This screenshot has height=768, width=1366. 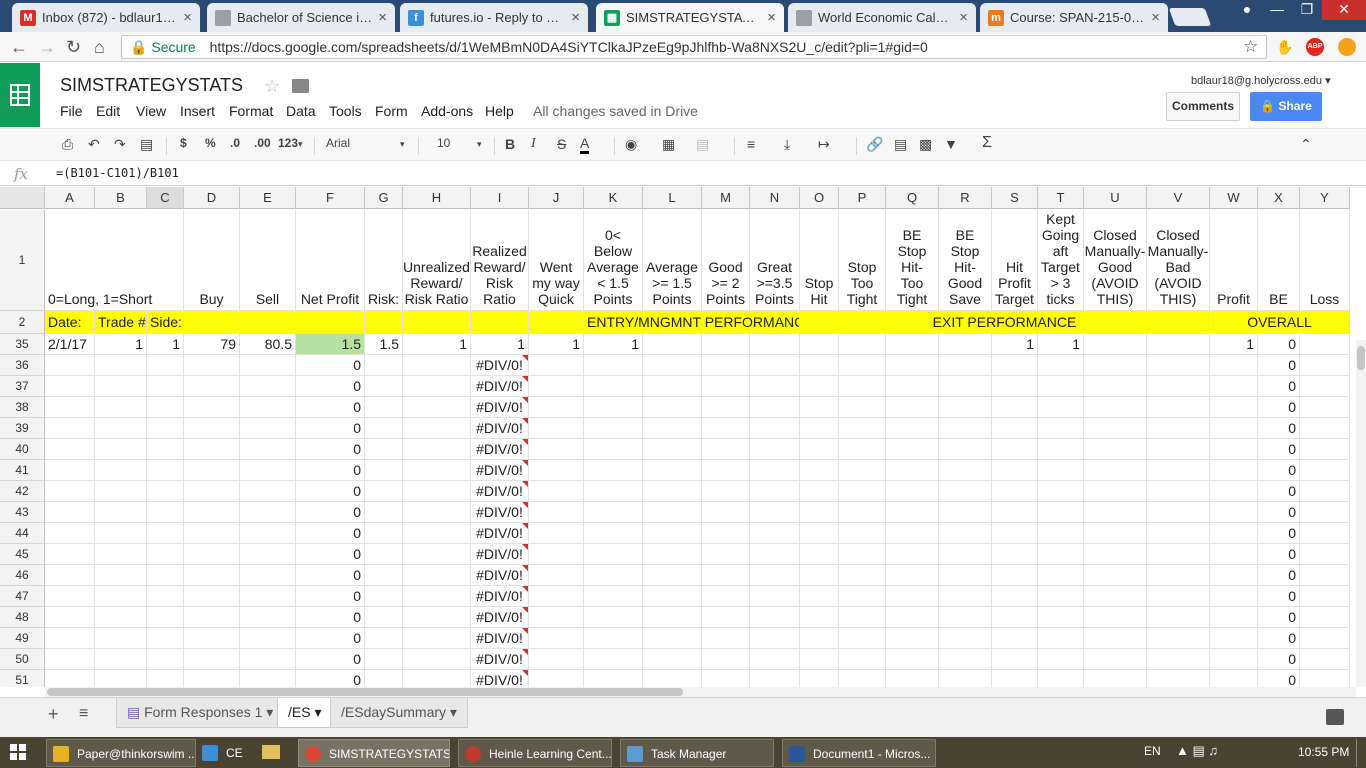 I want to click on entry-performance-header: ENTRY/MNGMNT PERFORMANCE, so click(x=692, y=322).